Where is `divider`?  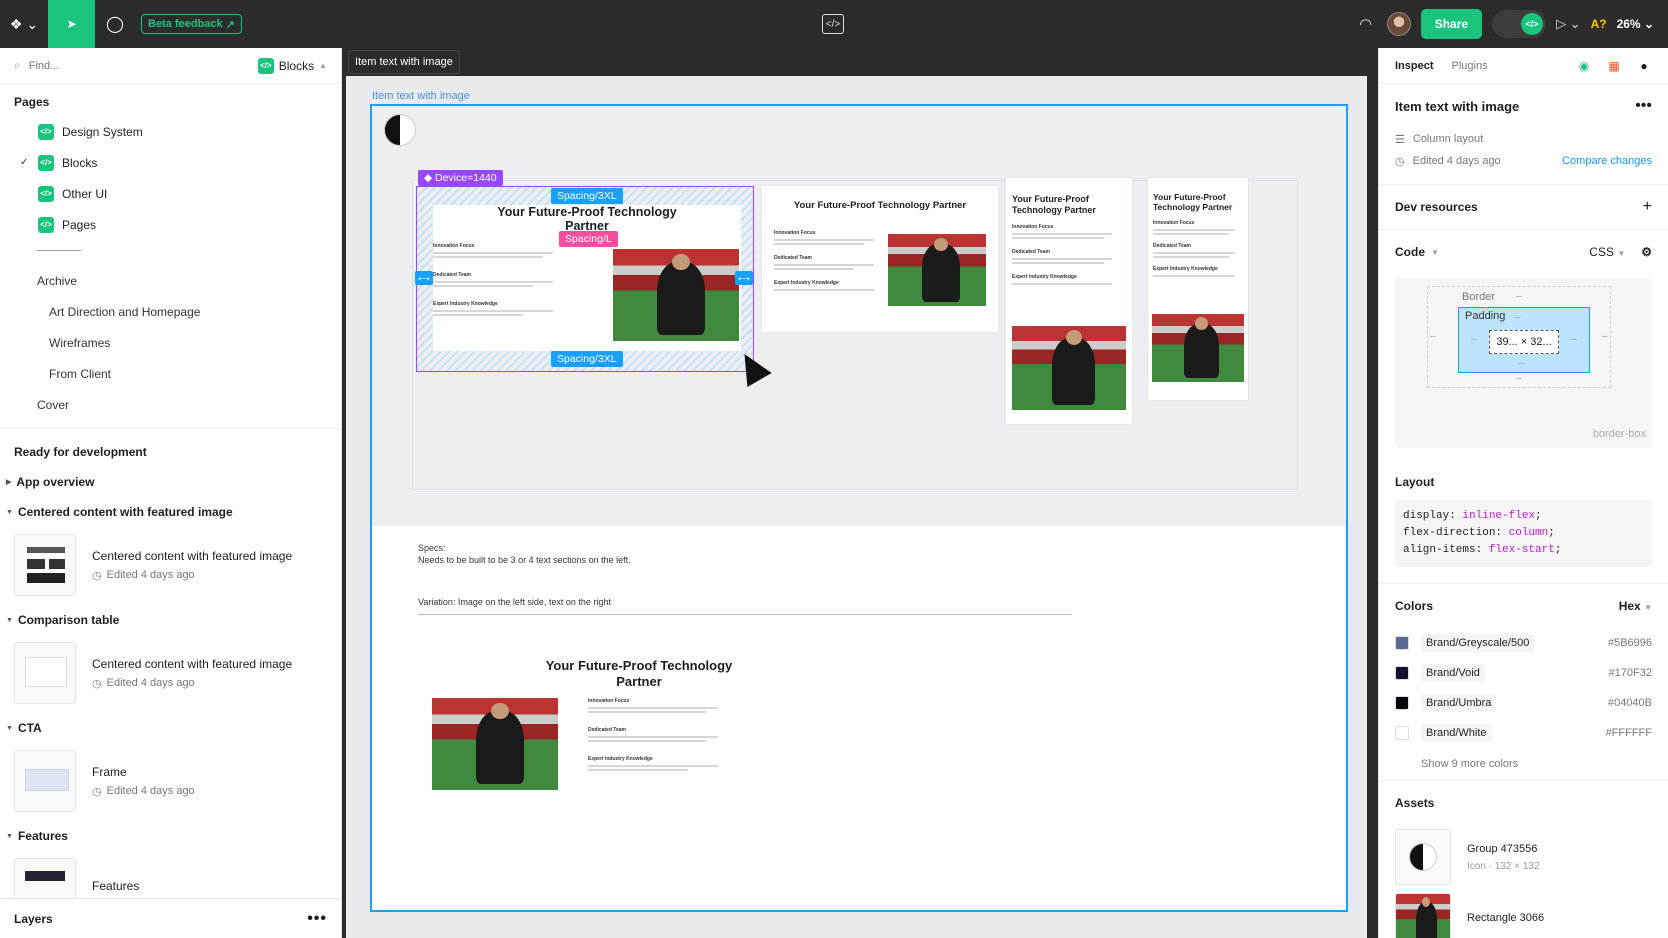
divider is located at coordinates (170, 428).